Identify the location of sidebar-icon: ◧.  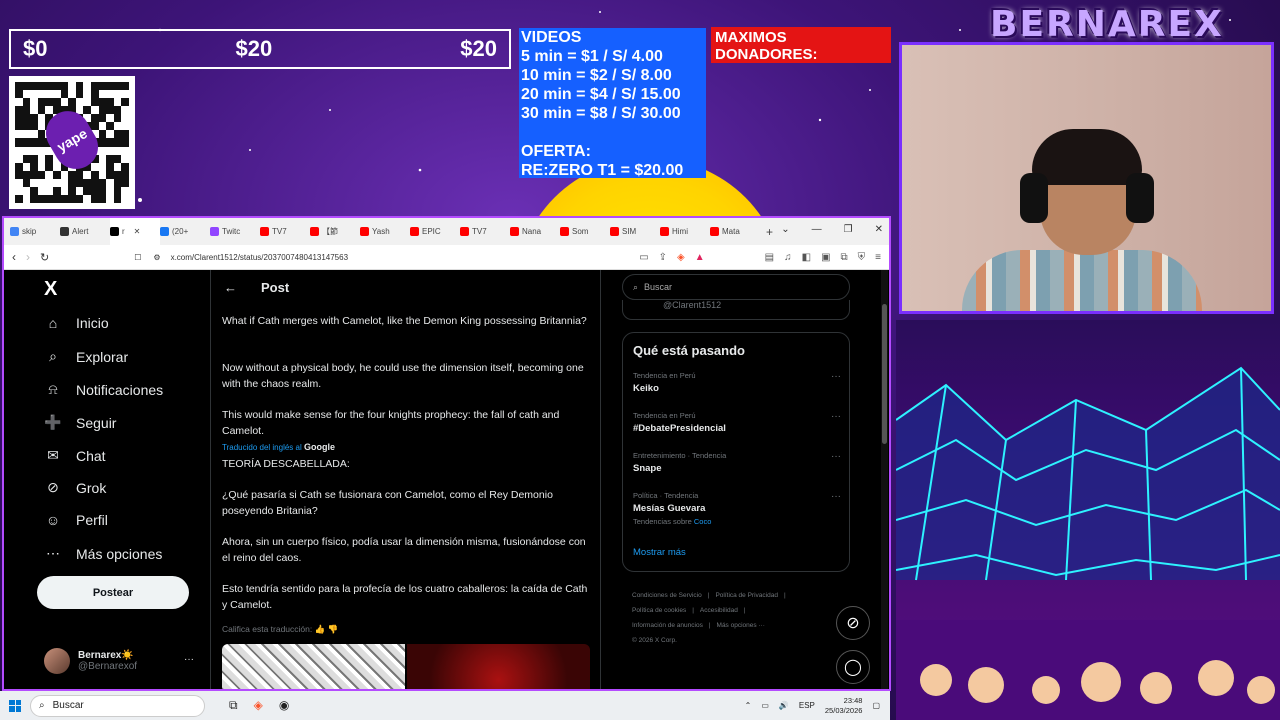
(806, 257).